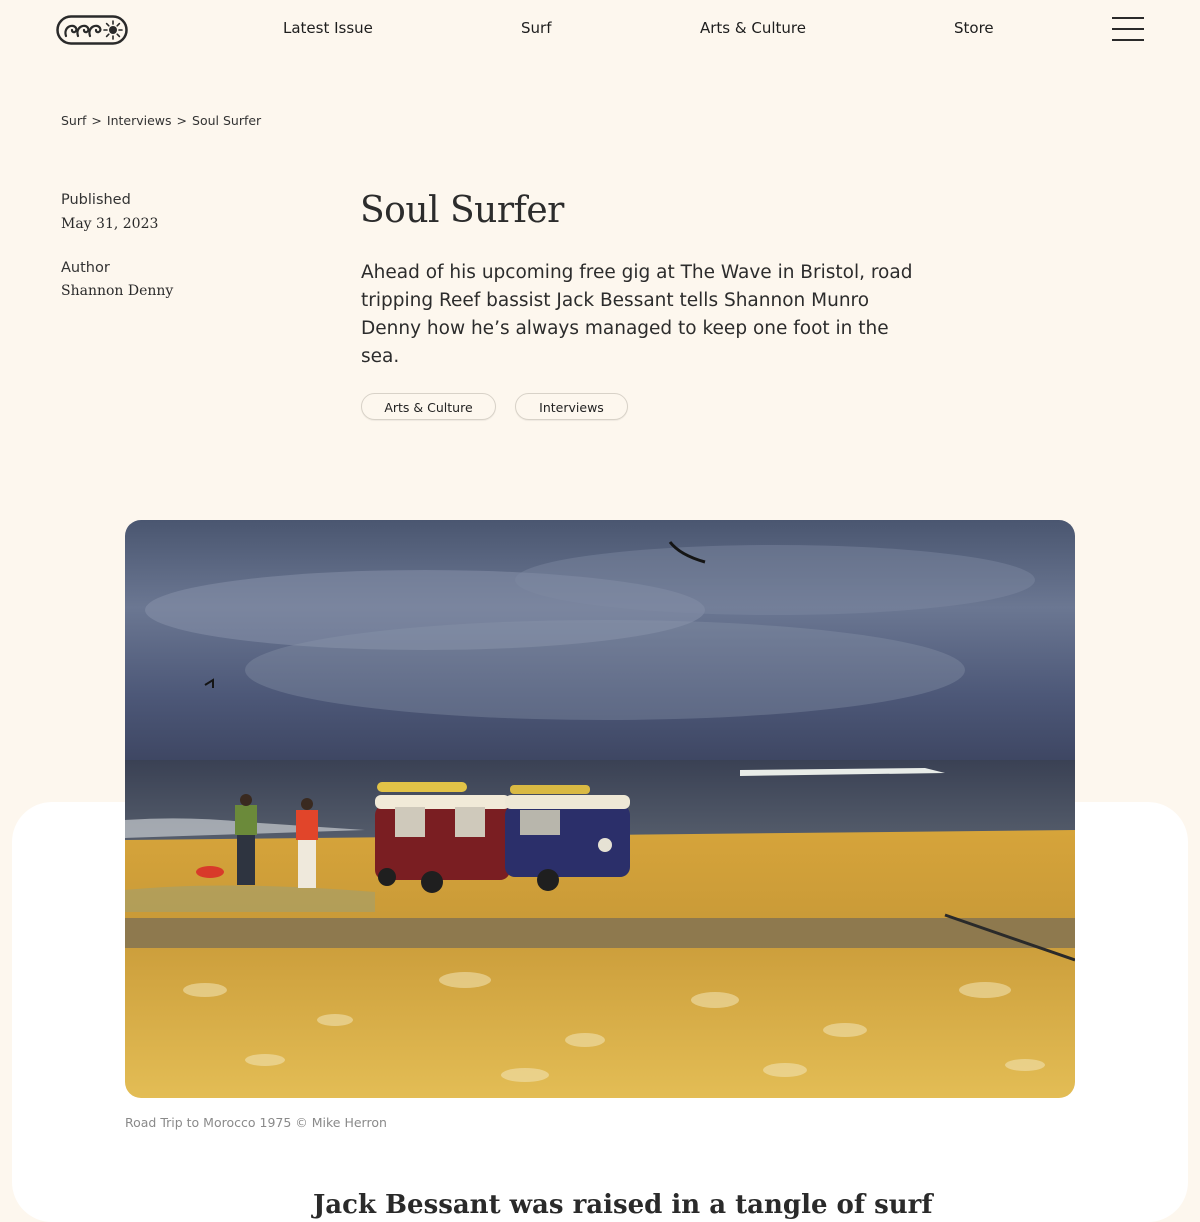 The image size is (1200, 1222). What do you see at coordinates (974, 28) in the screenshot?
I see `nav-store: Store` at bounding box center [974, 28].